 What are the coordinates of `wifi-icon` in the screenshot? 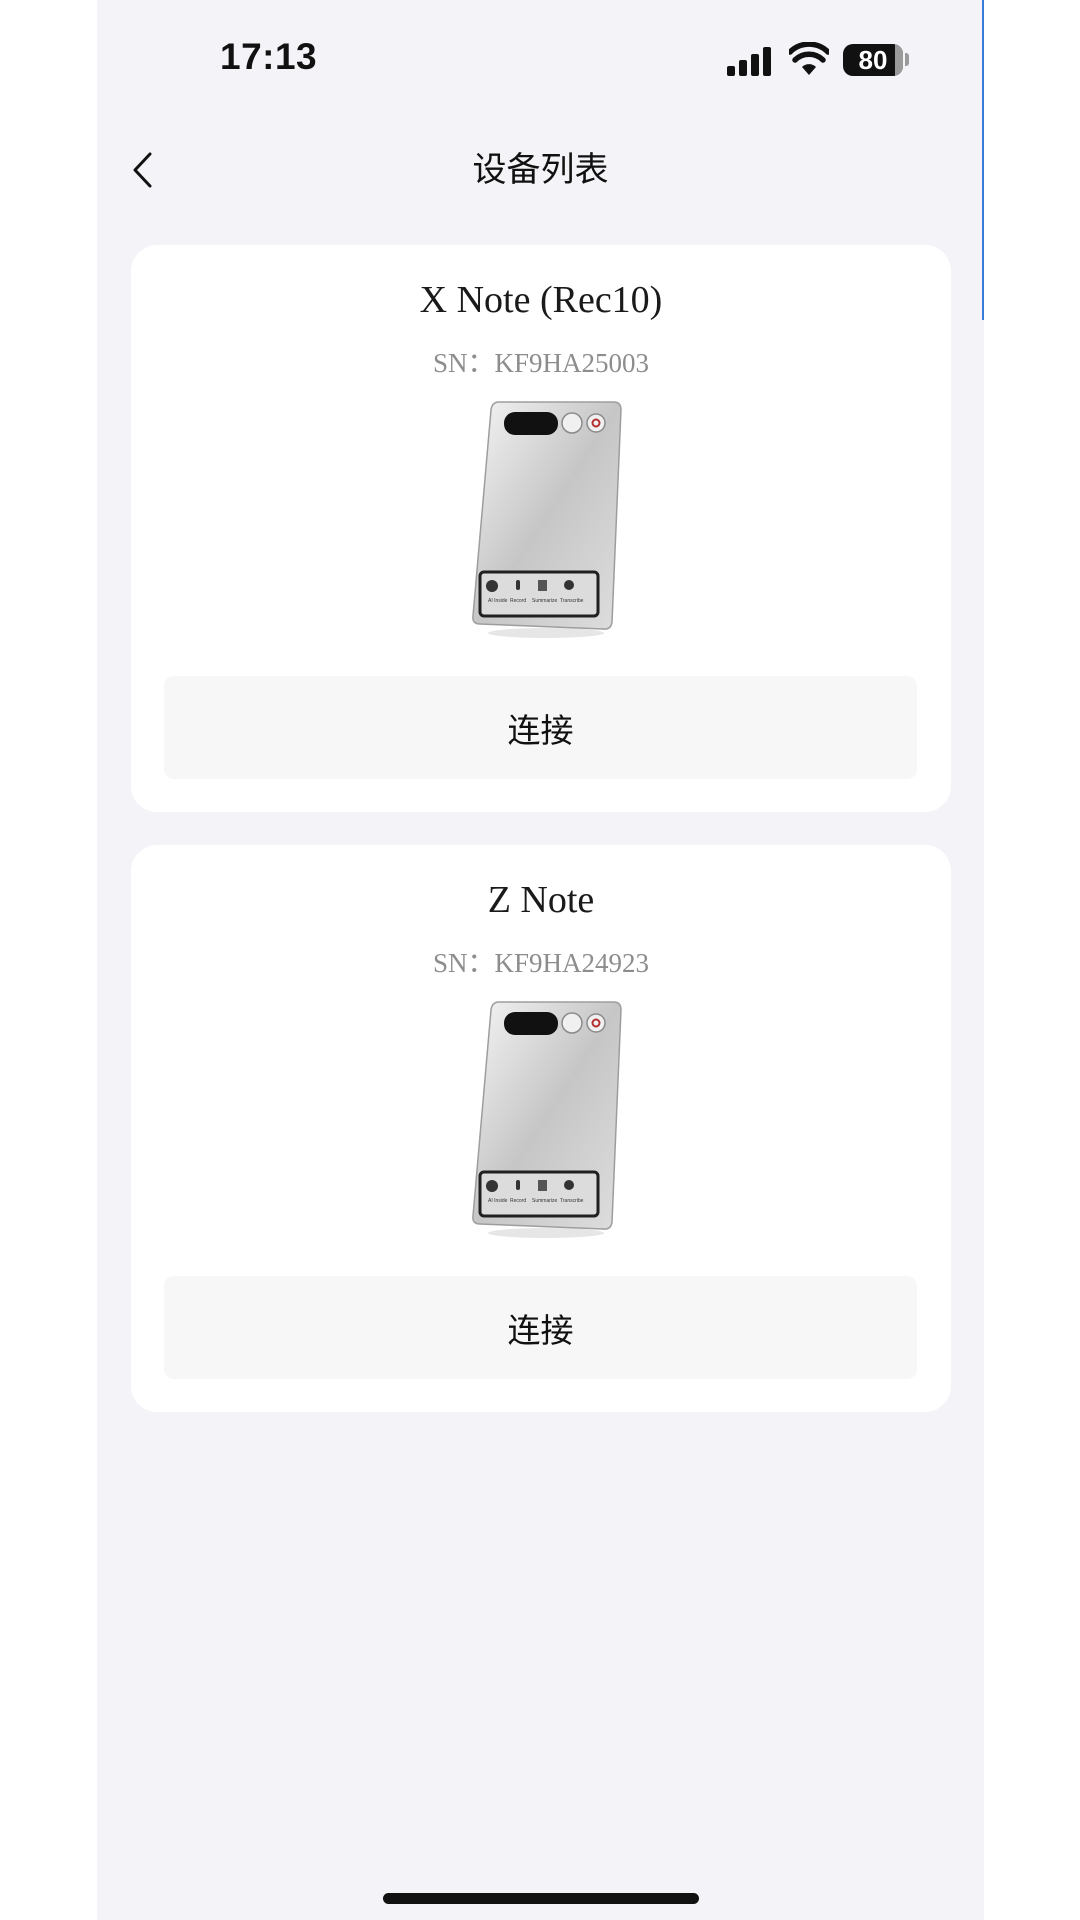 It's located at (809, 58).